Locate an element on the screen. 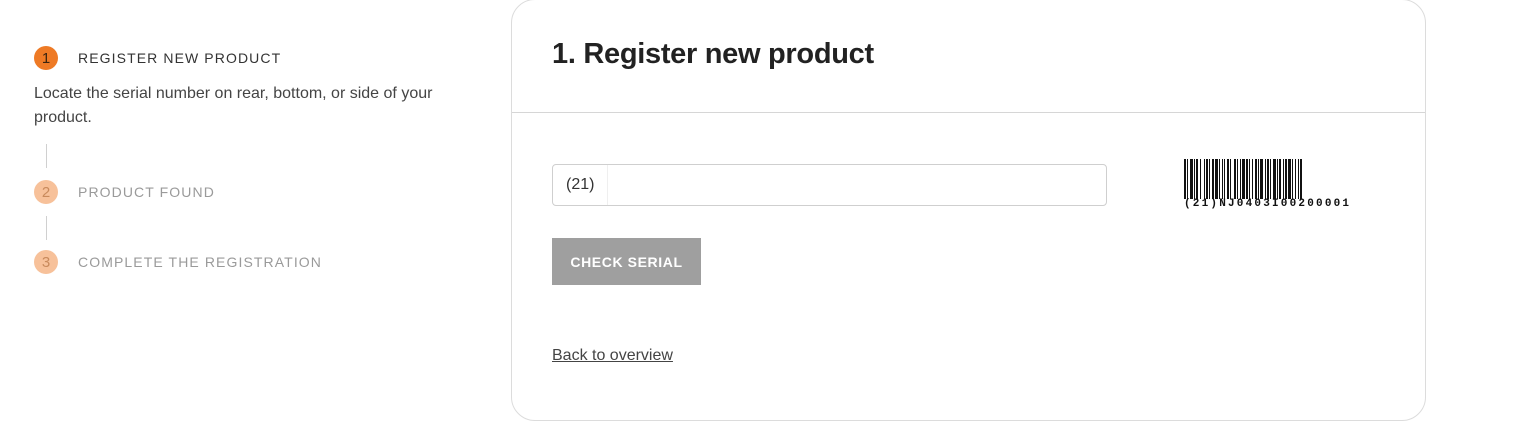 This screenshot has width=1514, height=421. serial-number-field: (21) is located at coordinates (829, 185).